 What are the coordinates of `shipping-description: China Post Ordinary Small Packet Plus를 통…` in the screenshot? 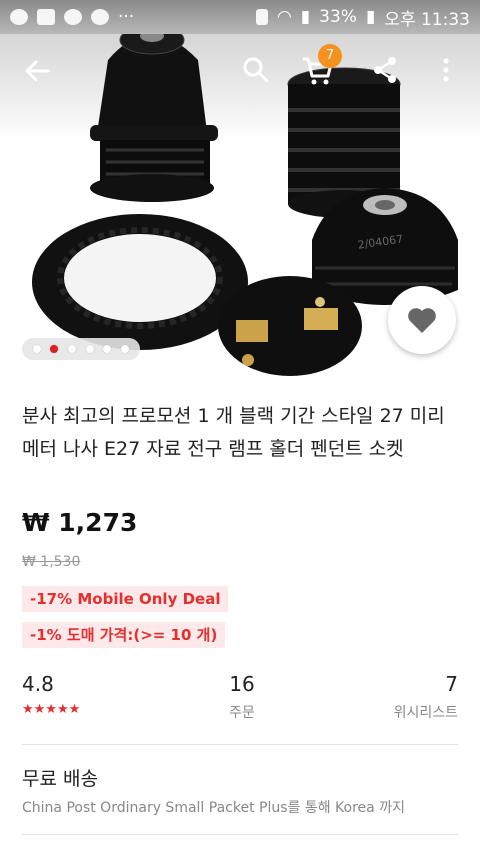 It's located at (213, 808).